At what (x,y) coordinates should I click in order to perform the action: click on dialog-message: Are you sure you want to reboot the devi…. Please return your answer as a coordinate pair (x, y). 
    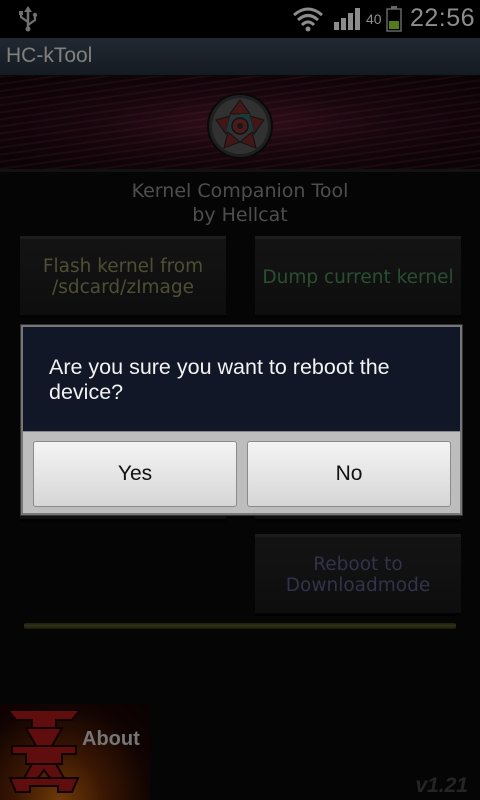
    Looking at the image, I should click on (241, 379).